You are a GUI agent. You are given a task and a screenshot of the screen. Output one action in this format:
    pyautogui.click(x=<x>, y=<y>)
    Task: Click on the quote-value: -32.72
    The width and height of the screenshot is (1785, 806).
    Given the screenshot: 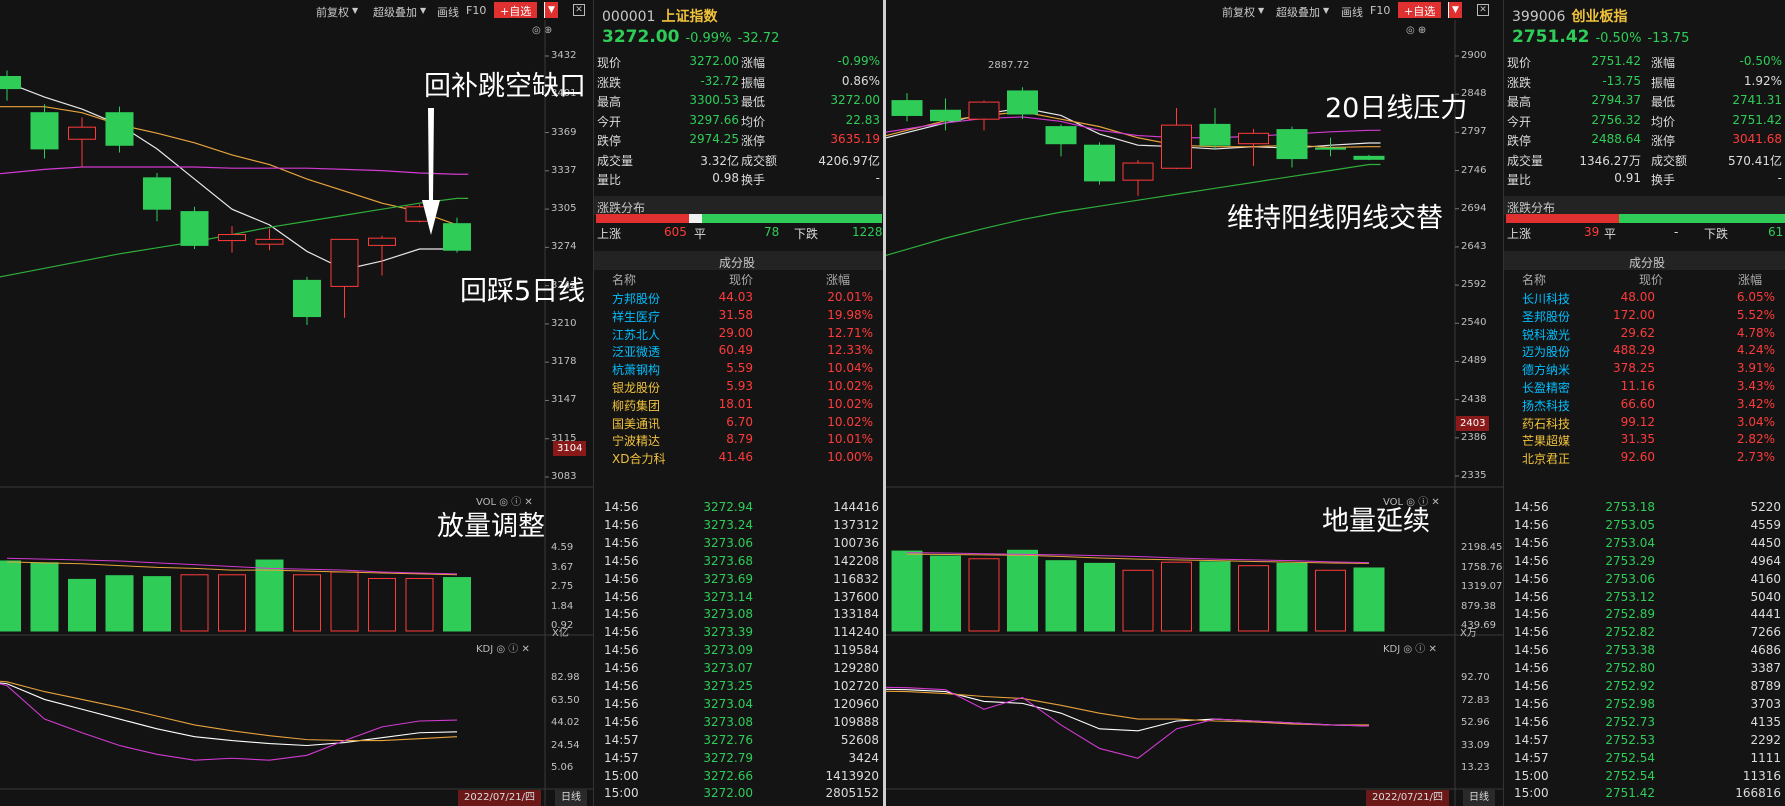 What is the action you would take?
    pyautogui.click(x=719, y=80)
    